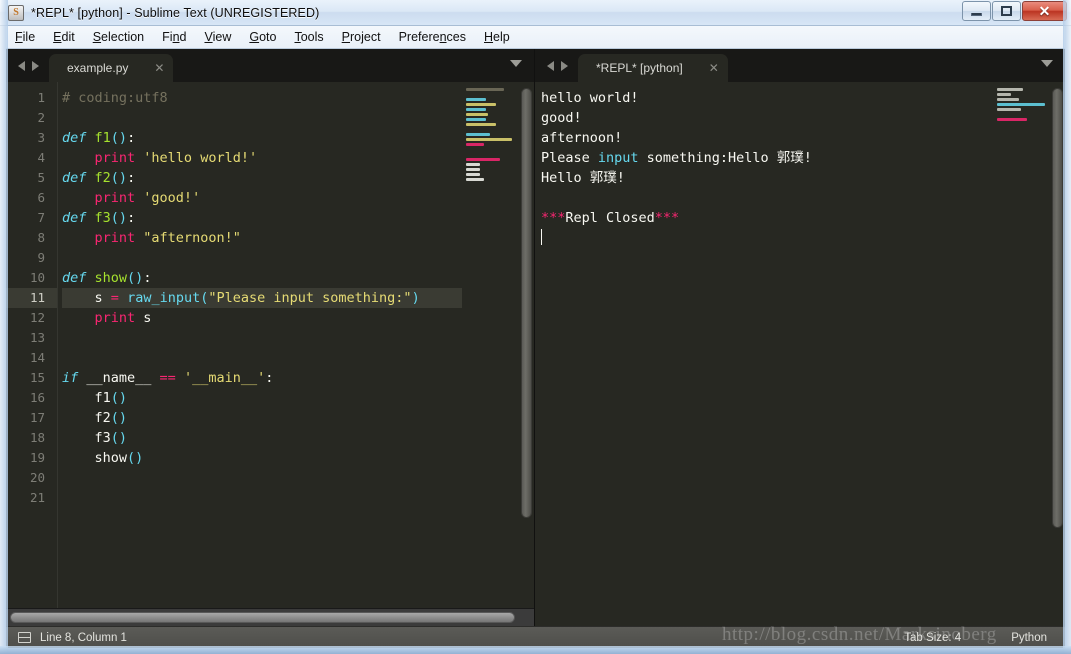 This screenshot has height=654, width=1071. Describe the element at coordinates (115, 238) in the screenshot. I see `code-token: print` at that location.